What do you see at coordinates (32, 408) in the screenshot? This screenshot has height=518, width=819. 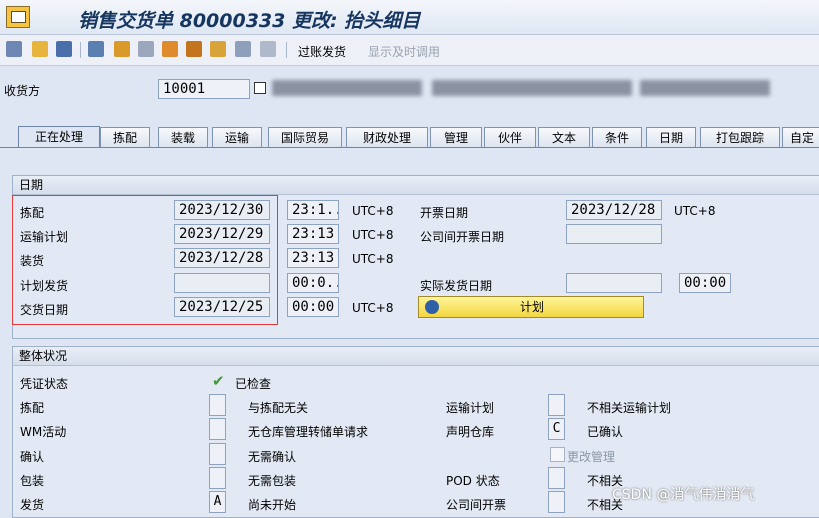 I see `status-label: 拣配` at bounding box center [32, 408].